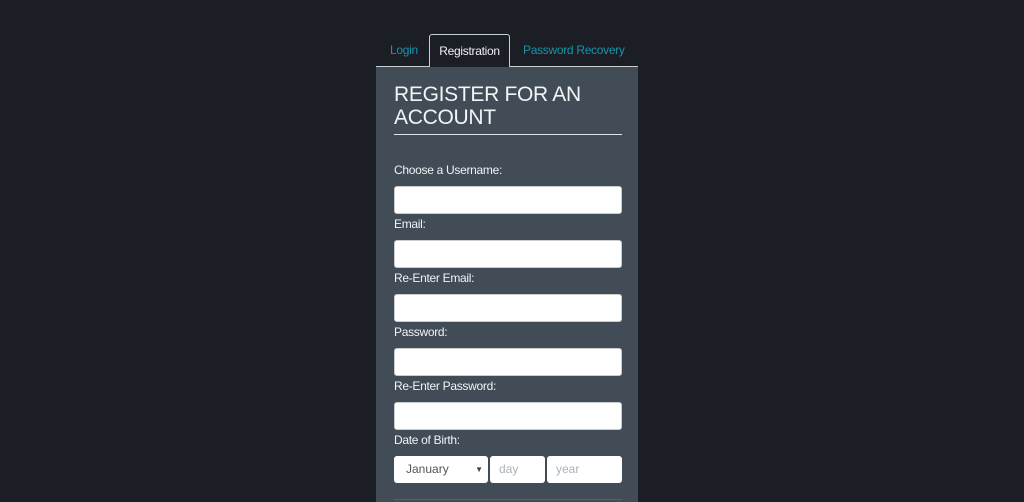 This screenshot has width=1024, height=502. Describe the element at coordinates (508, 308) in the screenshot. I see `reenter-email-input` at that location.